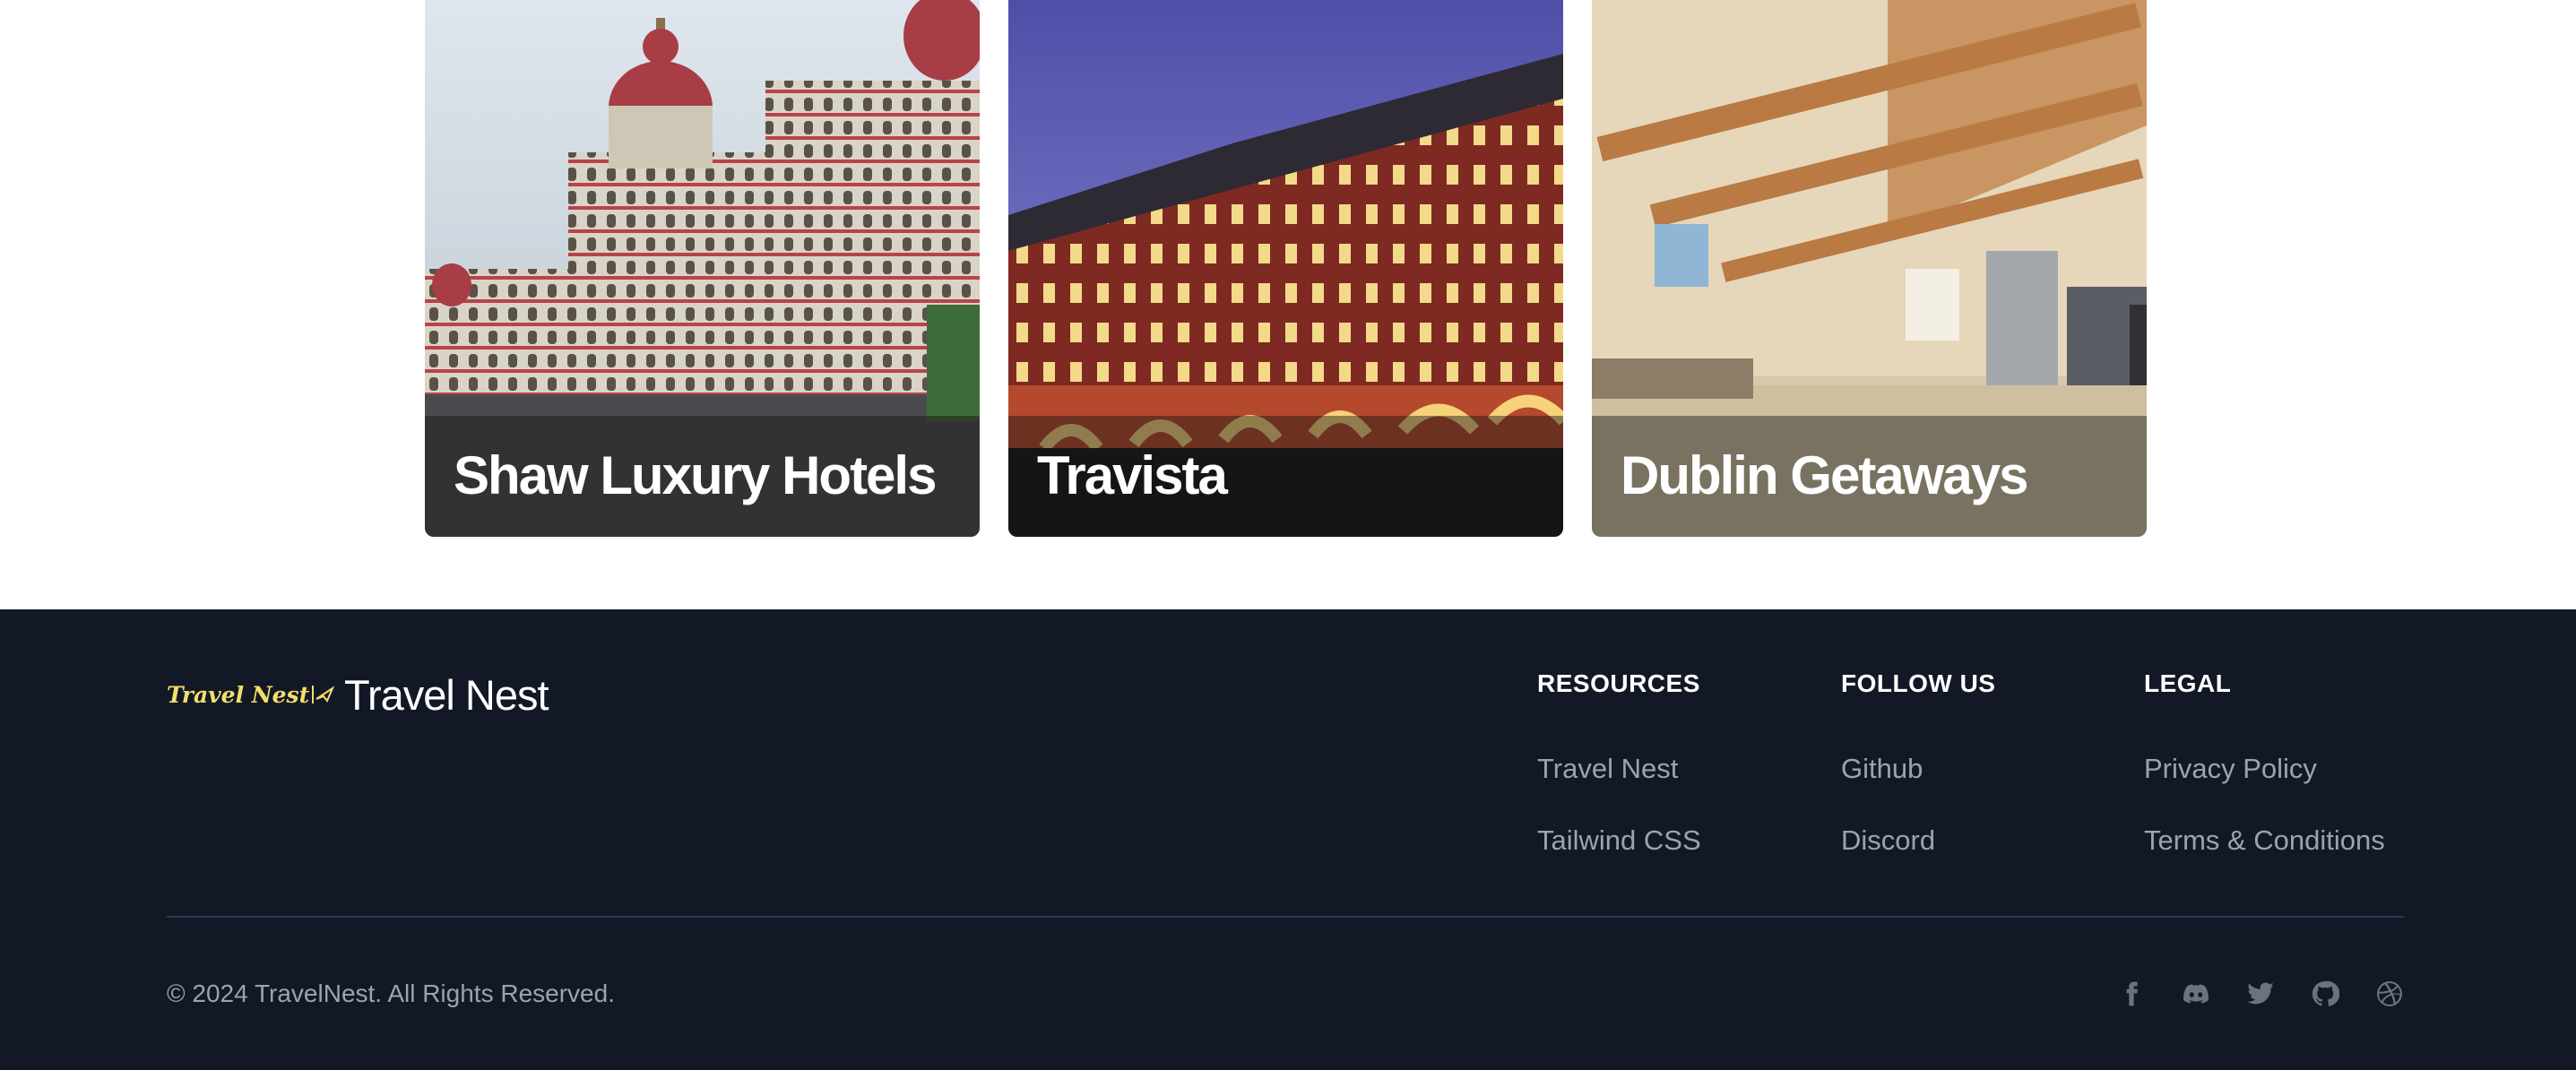  I want to click on link-tailwind-css: Tailwind CSS, so click(1619, 841).